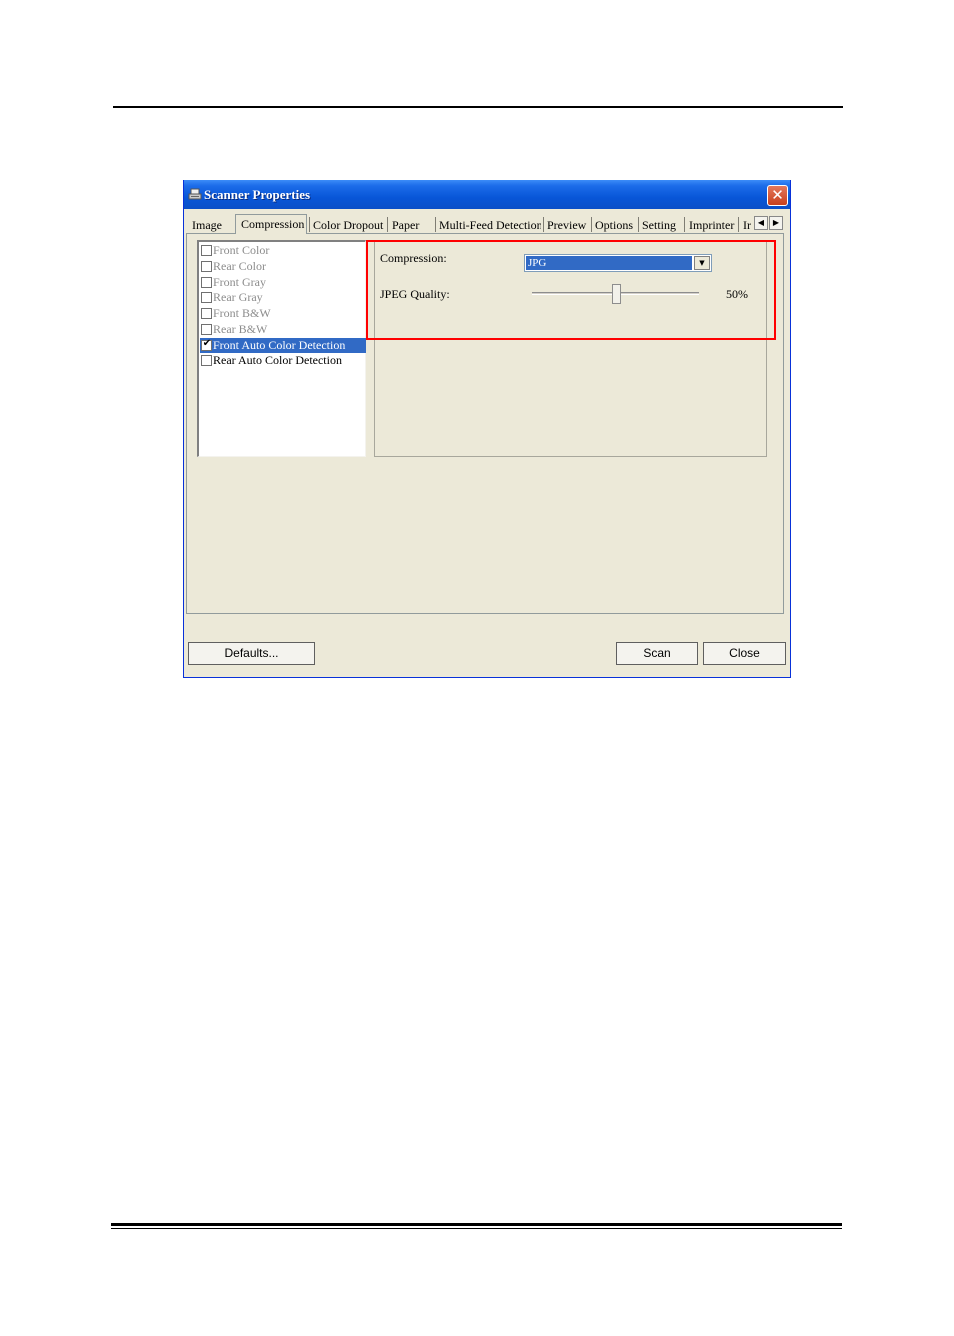  Describe the element at coordinates (241, 250) in the screenshot. I see `list-item-label: Front Color` at that location.